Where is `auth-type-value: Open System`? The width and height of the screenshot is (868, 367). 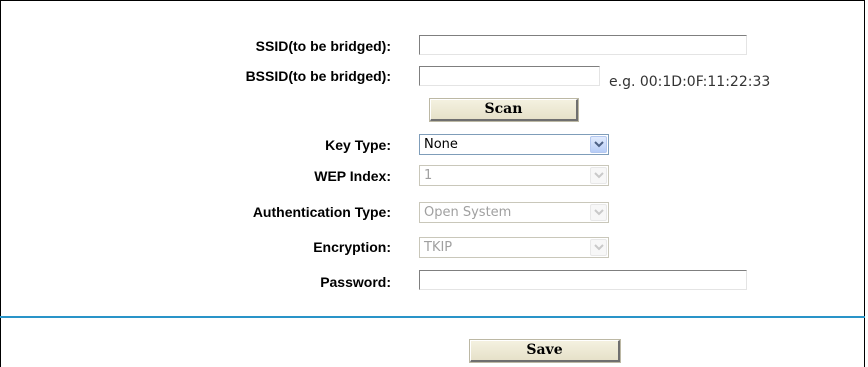
auth-type-value: Open System is located at coordinates (468, 212).